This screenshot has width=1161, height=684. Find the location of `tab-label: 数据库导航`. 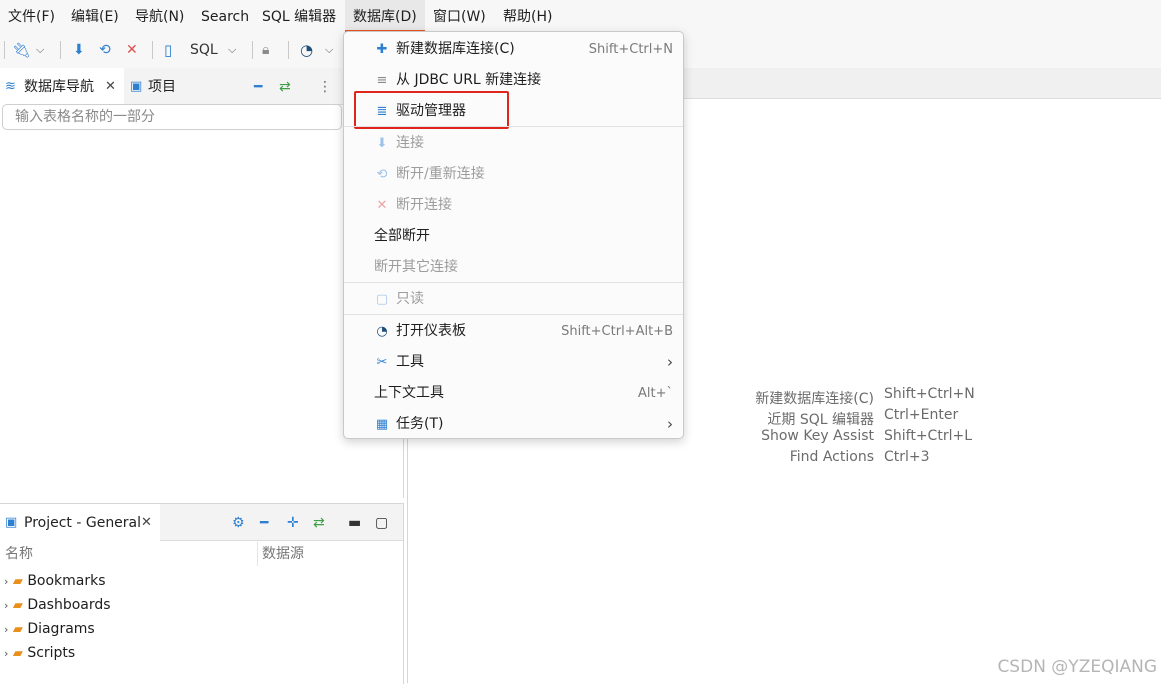

tab-label: 数据库导航 is located at coordinates (59, 87).